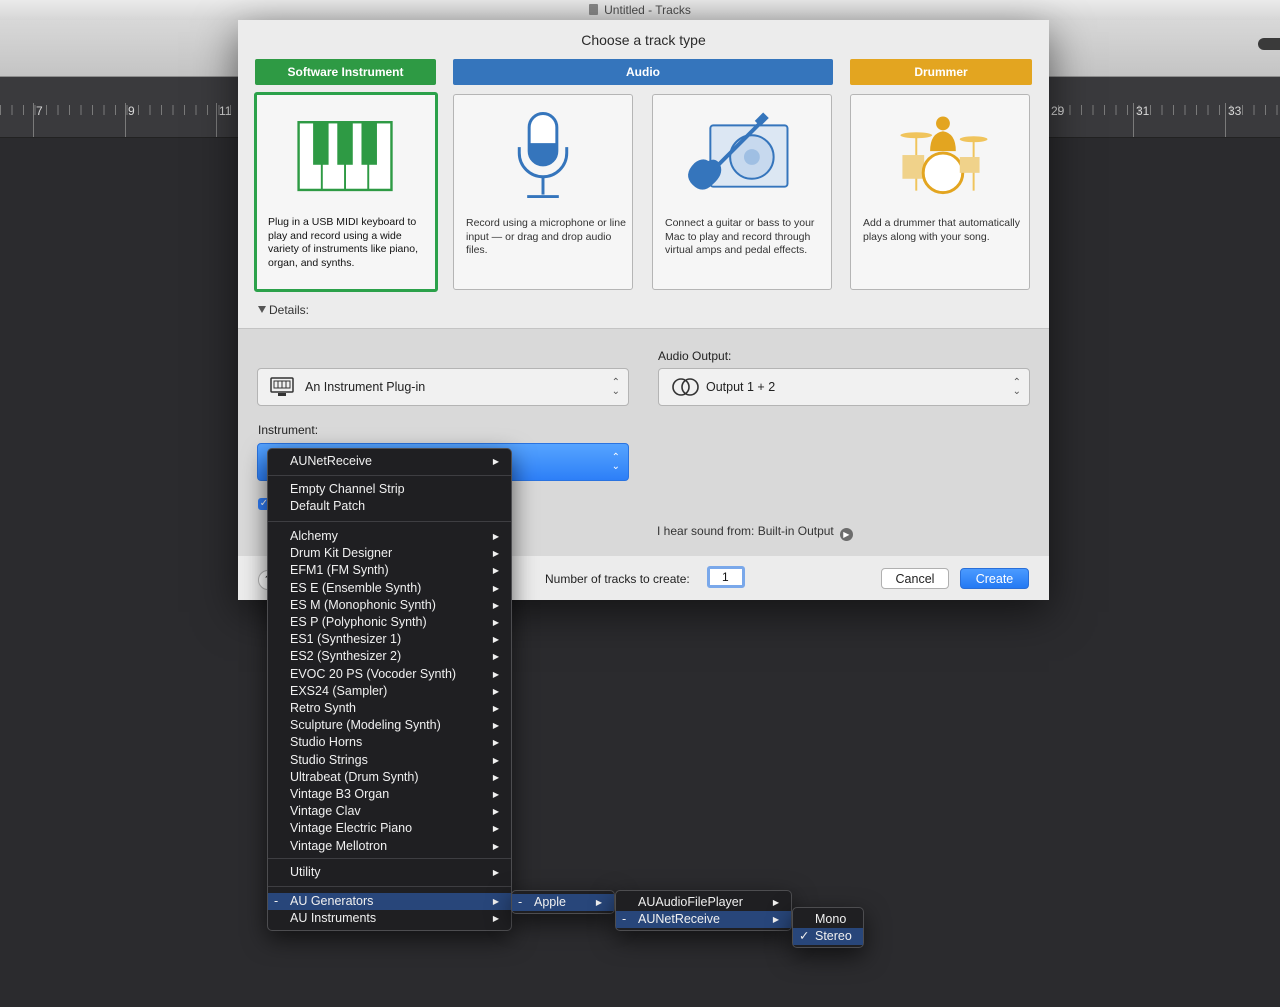 The width and height of the screenshot is (1280, 1007). I want to click on menu-item-label: Ultrabeat (Drum Synth), so click(354, 776).